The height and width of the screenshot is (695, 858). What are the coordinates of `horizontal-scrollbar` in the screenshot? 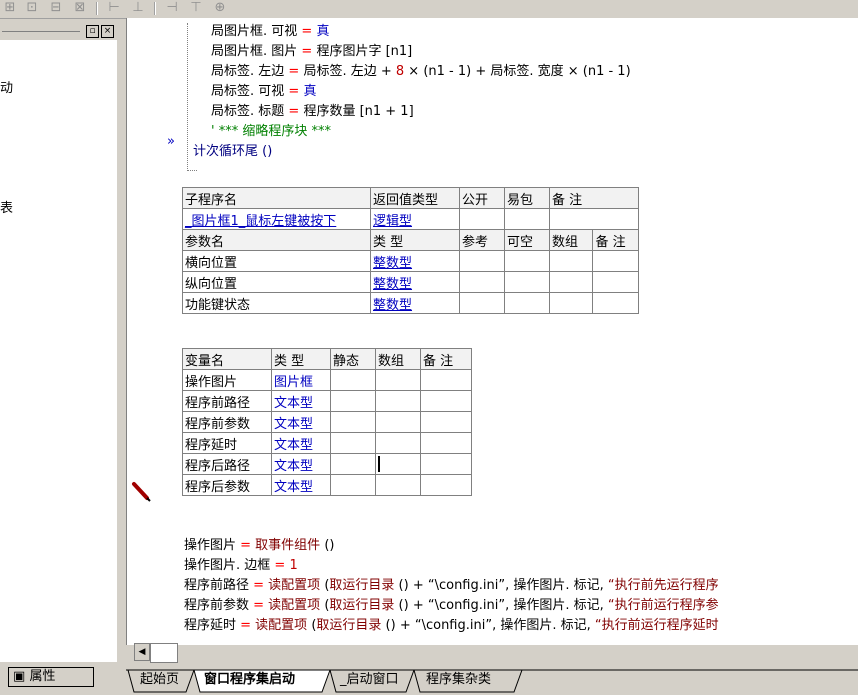 It's located at (164, 653).